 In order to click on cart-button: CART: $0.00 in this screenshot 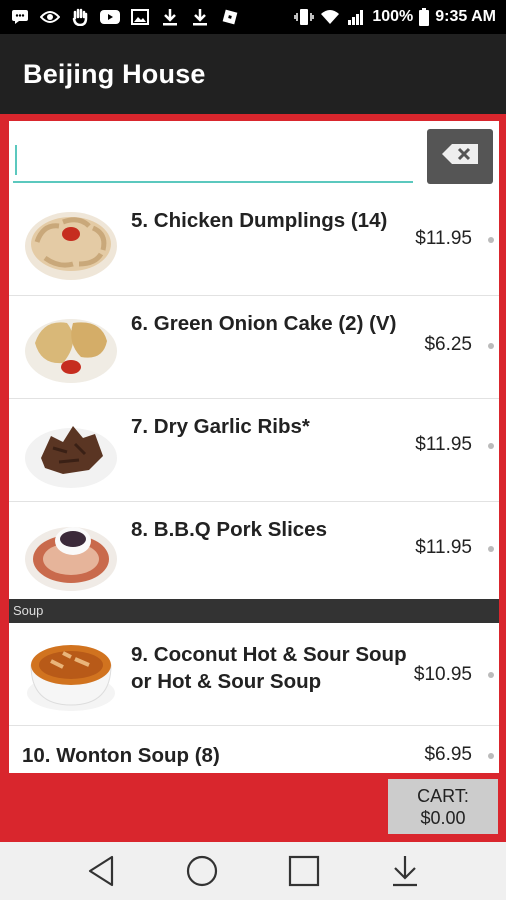, I will do `click(443, 806)`.